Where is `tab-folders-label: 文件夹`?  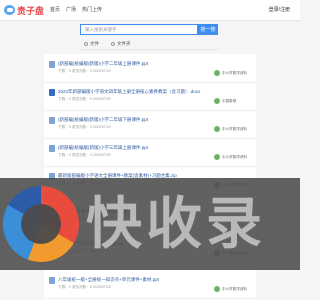
tab-folders-label: 文件夹 is located at coordinates (124, 43).